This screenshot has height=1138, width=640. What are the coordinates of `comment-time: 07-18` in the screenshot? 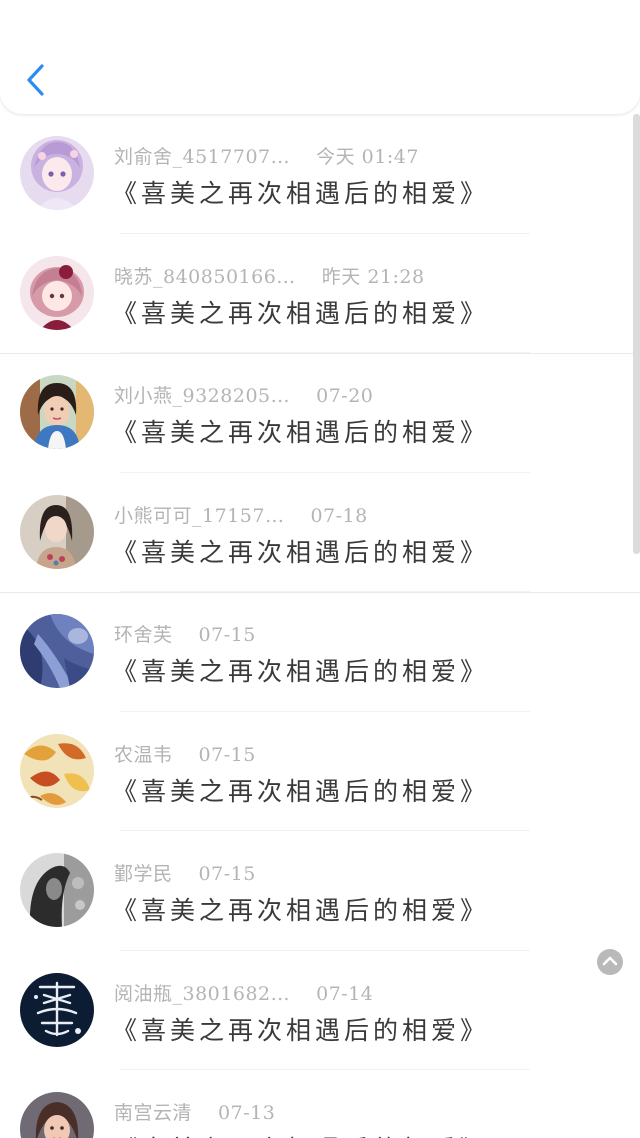 It's located at (339, 515).